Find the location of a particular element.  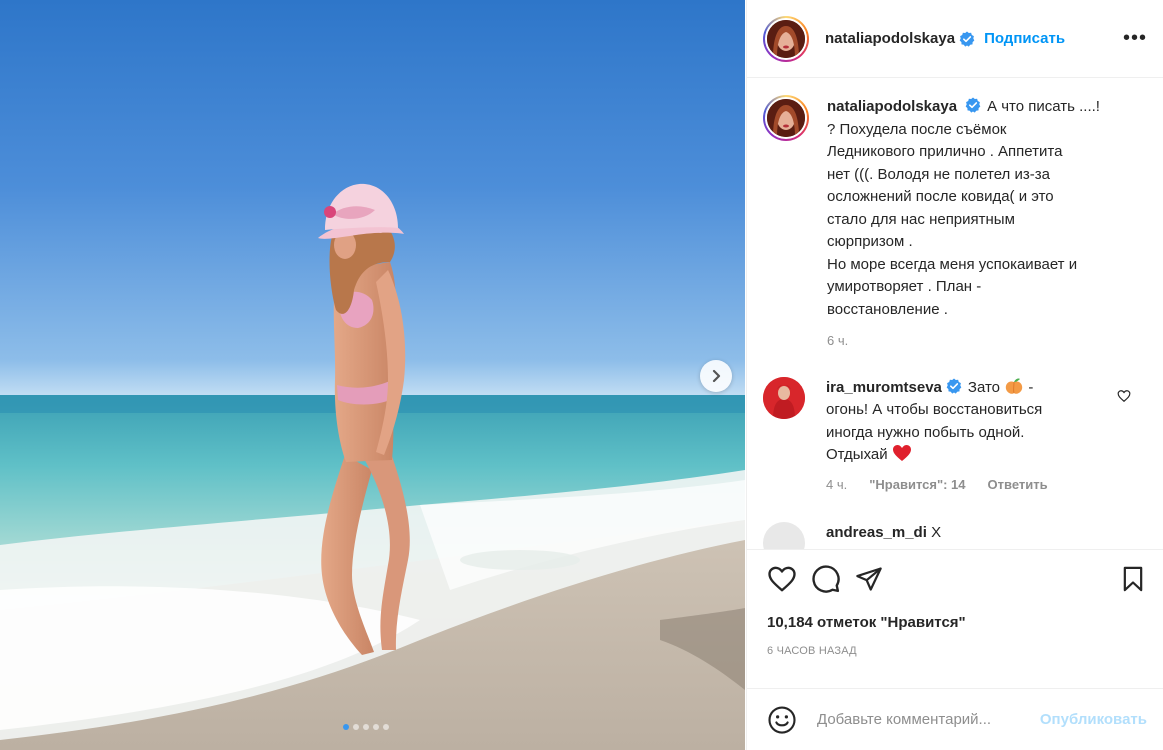

comment-line: Х is located at coordinates (936, 532).